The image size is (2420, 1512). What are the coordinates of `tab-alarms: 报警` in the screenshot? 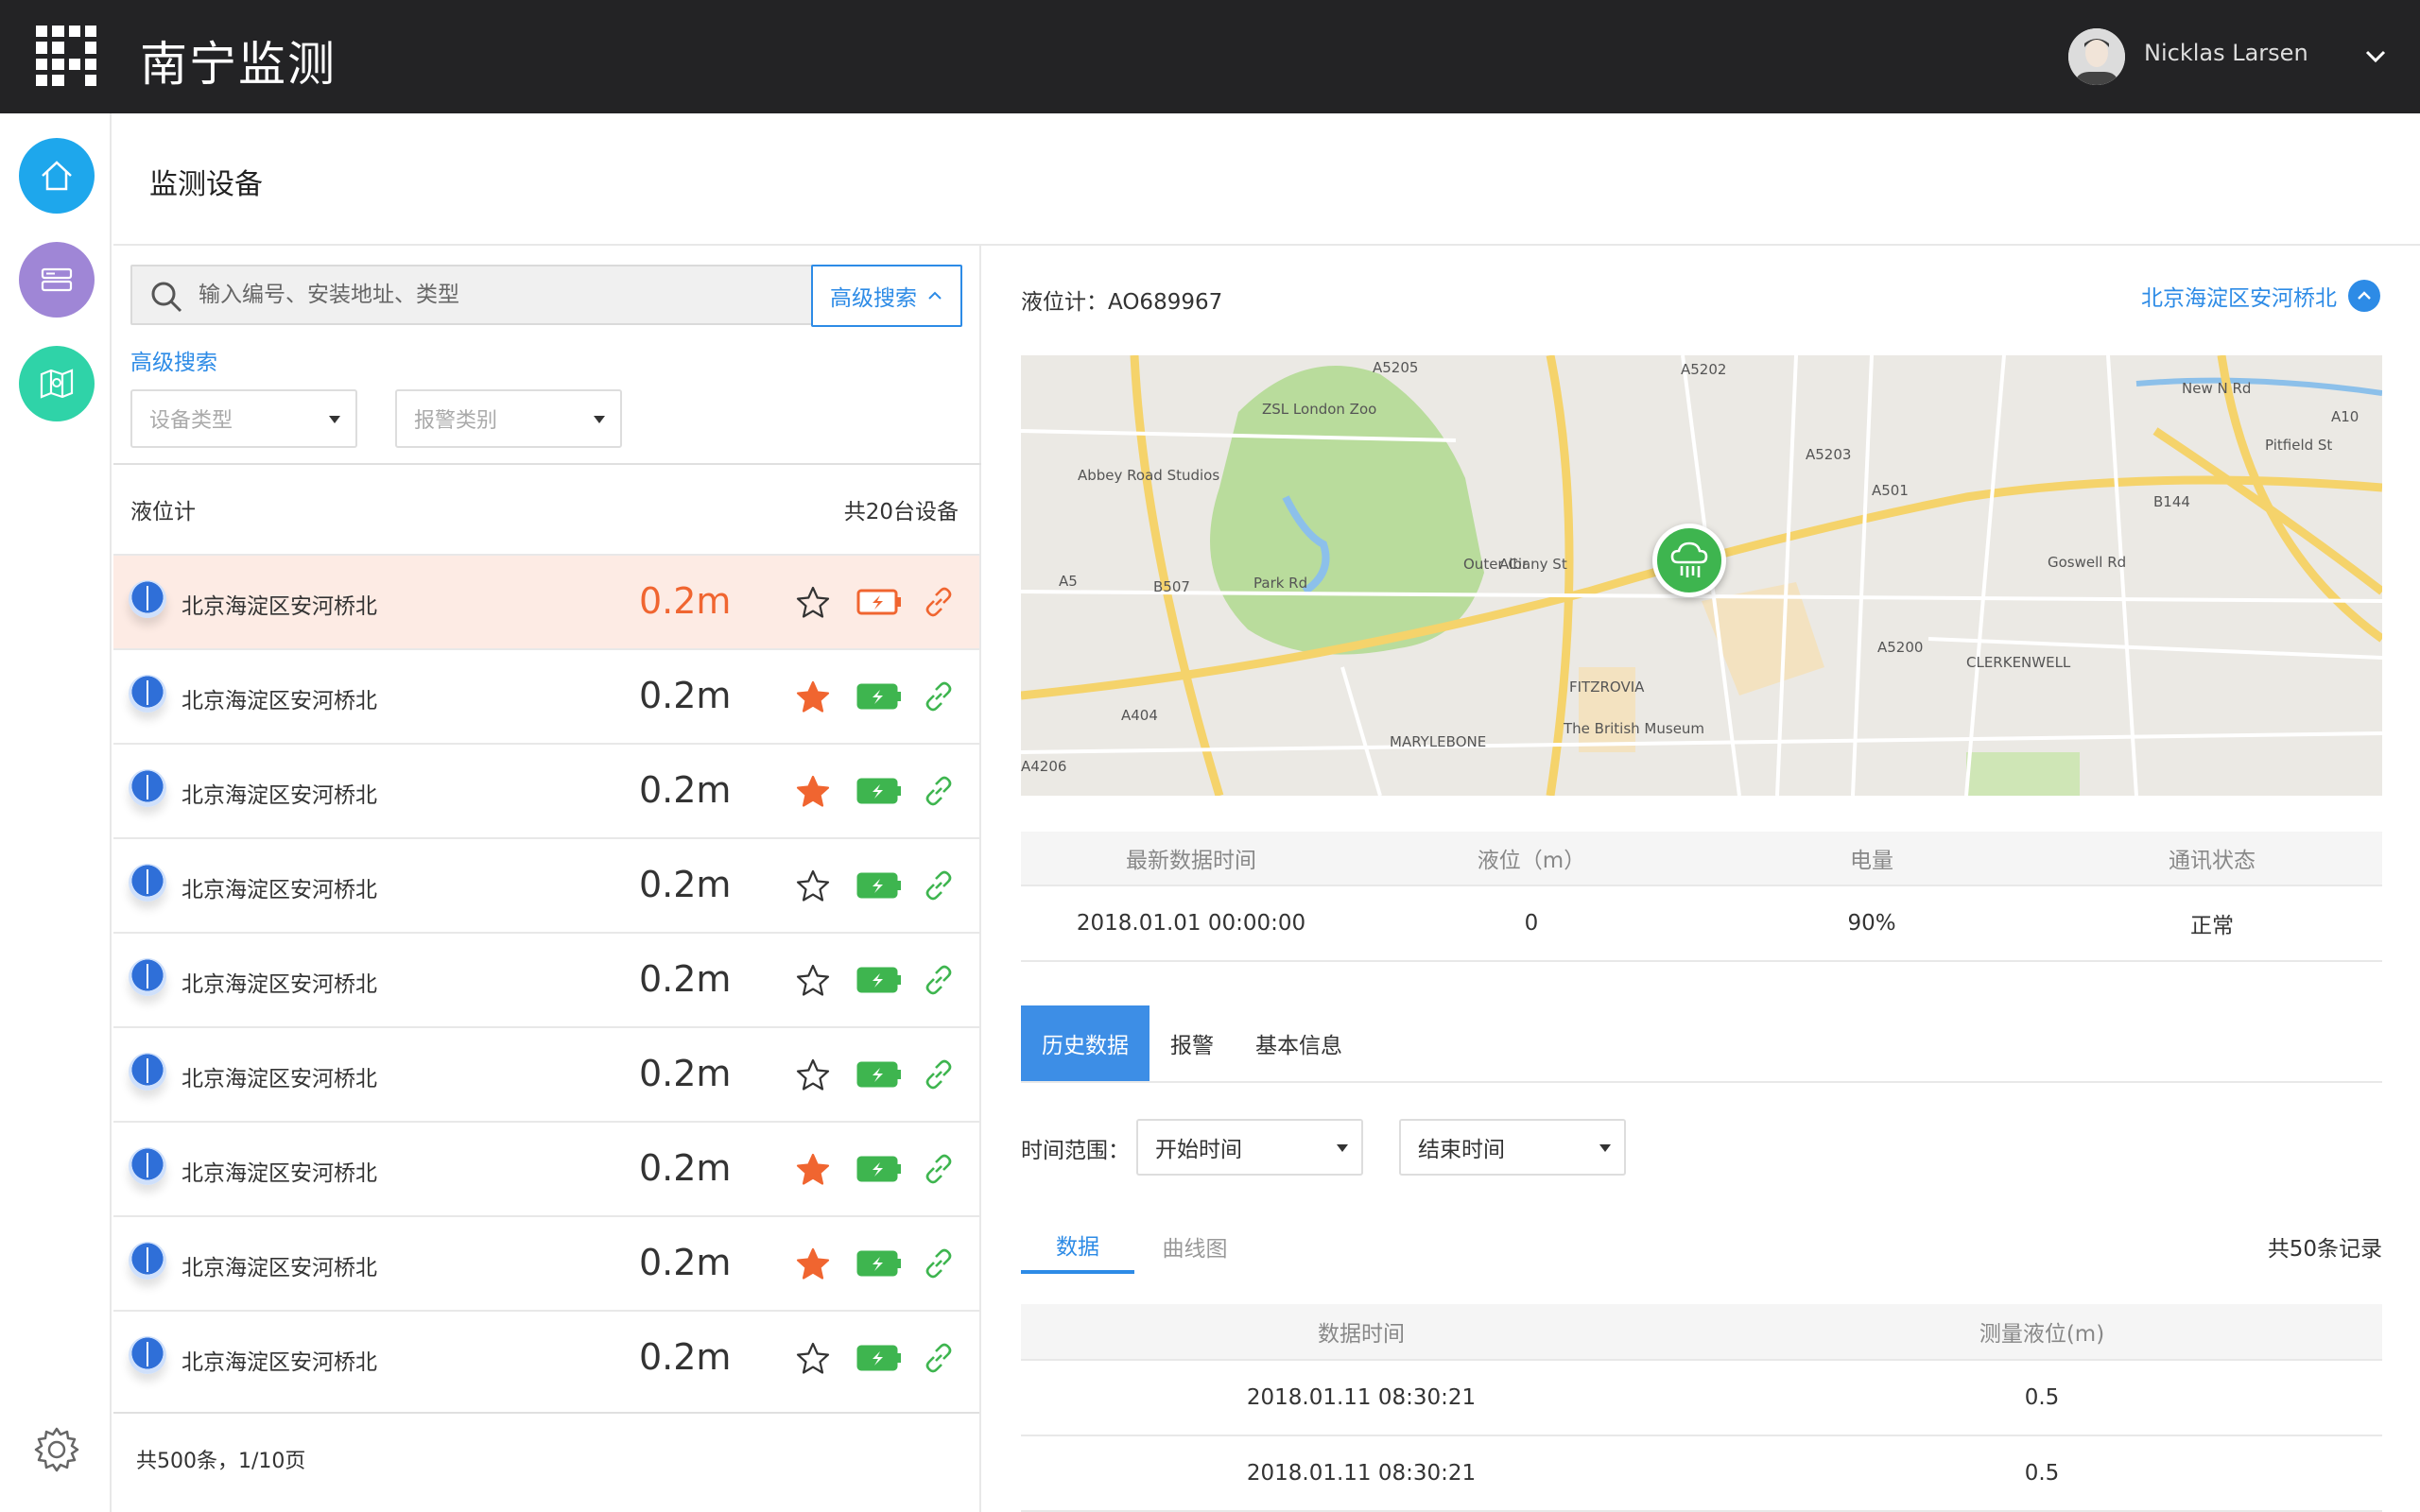 It's located at (1192, 1043).